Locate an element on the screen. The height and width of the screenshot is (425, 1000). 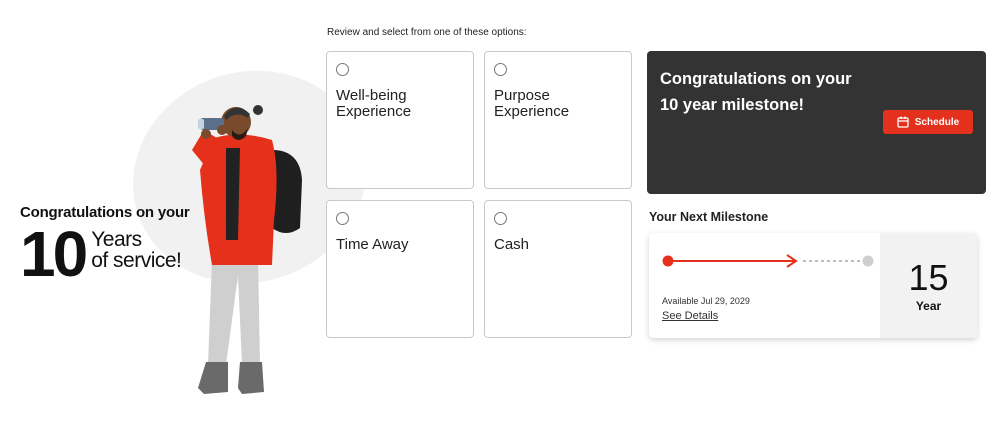
option-label-line: Time Away is located at coordinates (372, 244).